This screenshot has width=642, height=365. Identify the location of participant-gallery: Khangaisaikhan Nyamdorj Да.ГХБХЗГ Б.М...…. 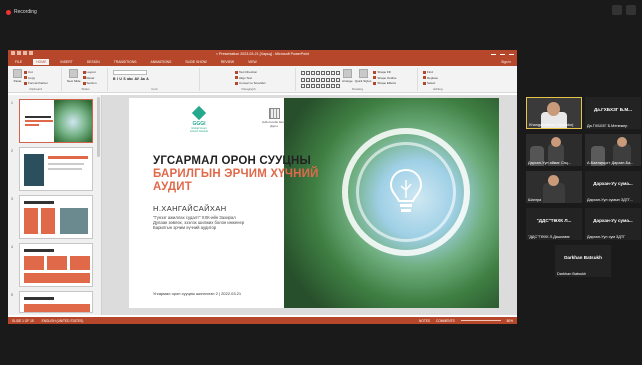
(582, 187).